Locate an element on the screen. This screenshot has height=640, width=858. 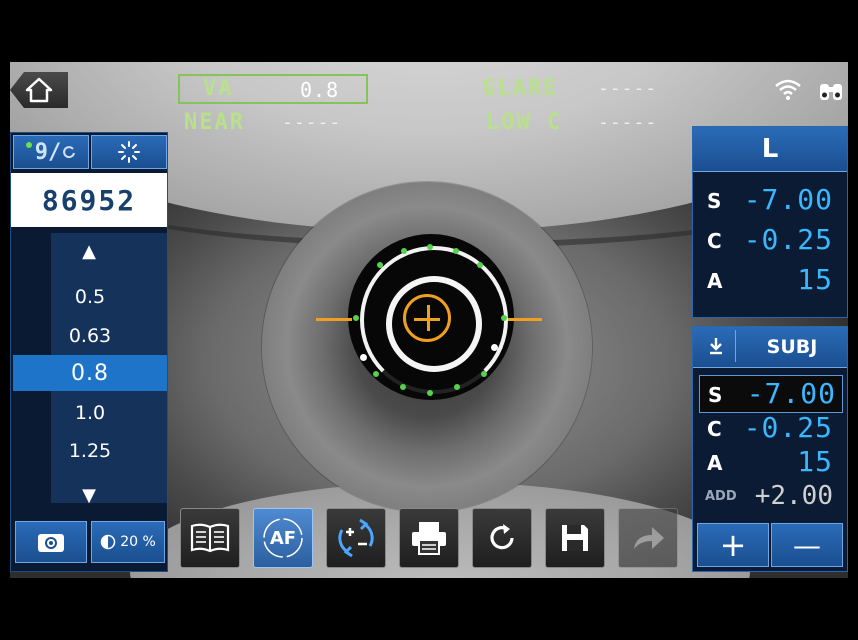
binoculars-icon is located at coordinates (831, 92).